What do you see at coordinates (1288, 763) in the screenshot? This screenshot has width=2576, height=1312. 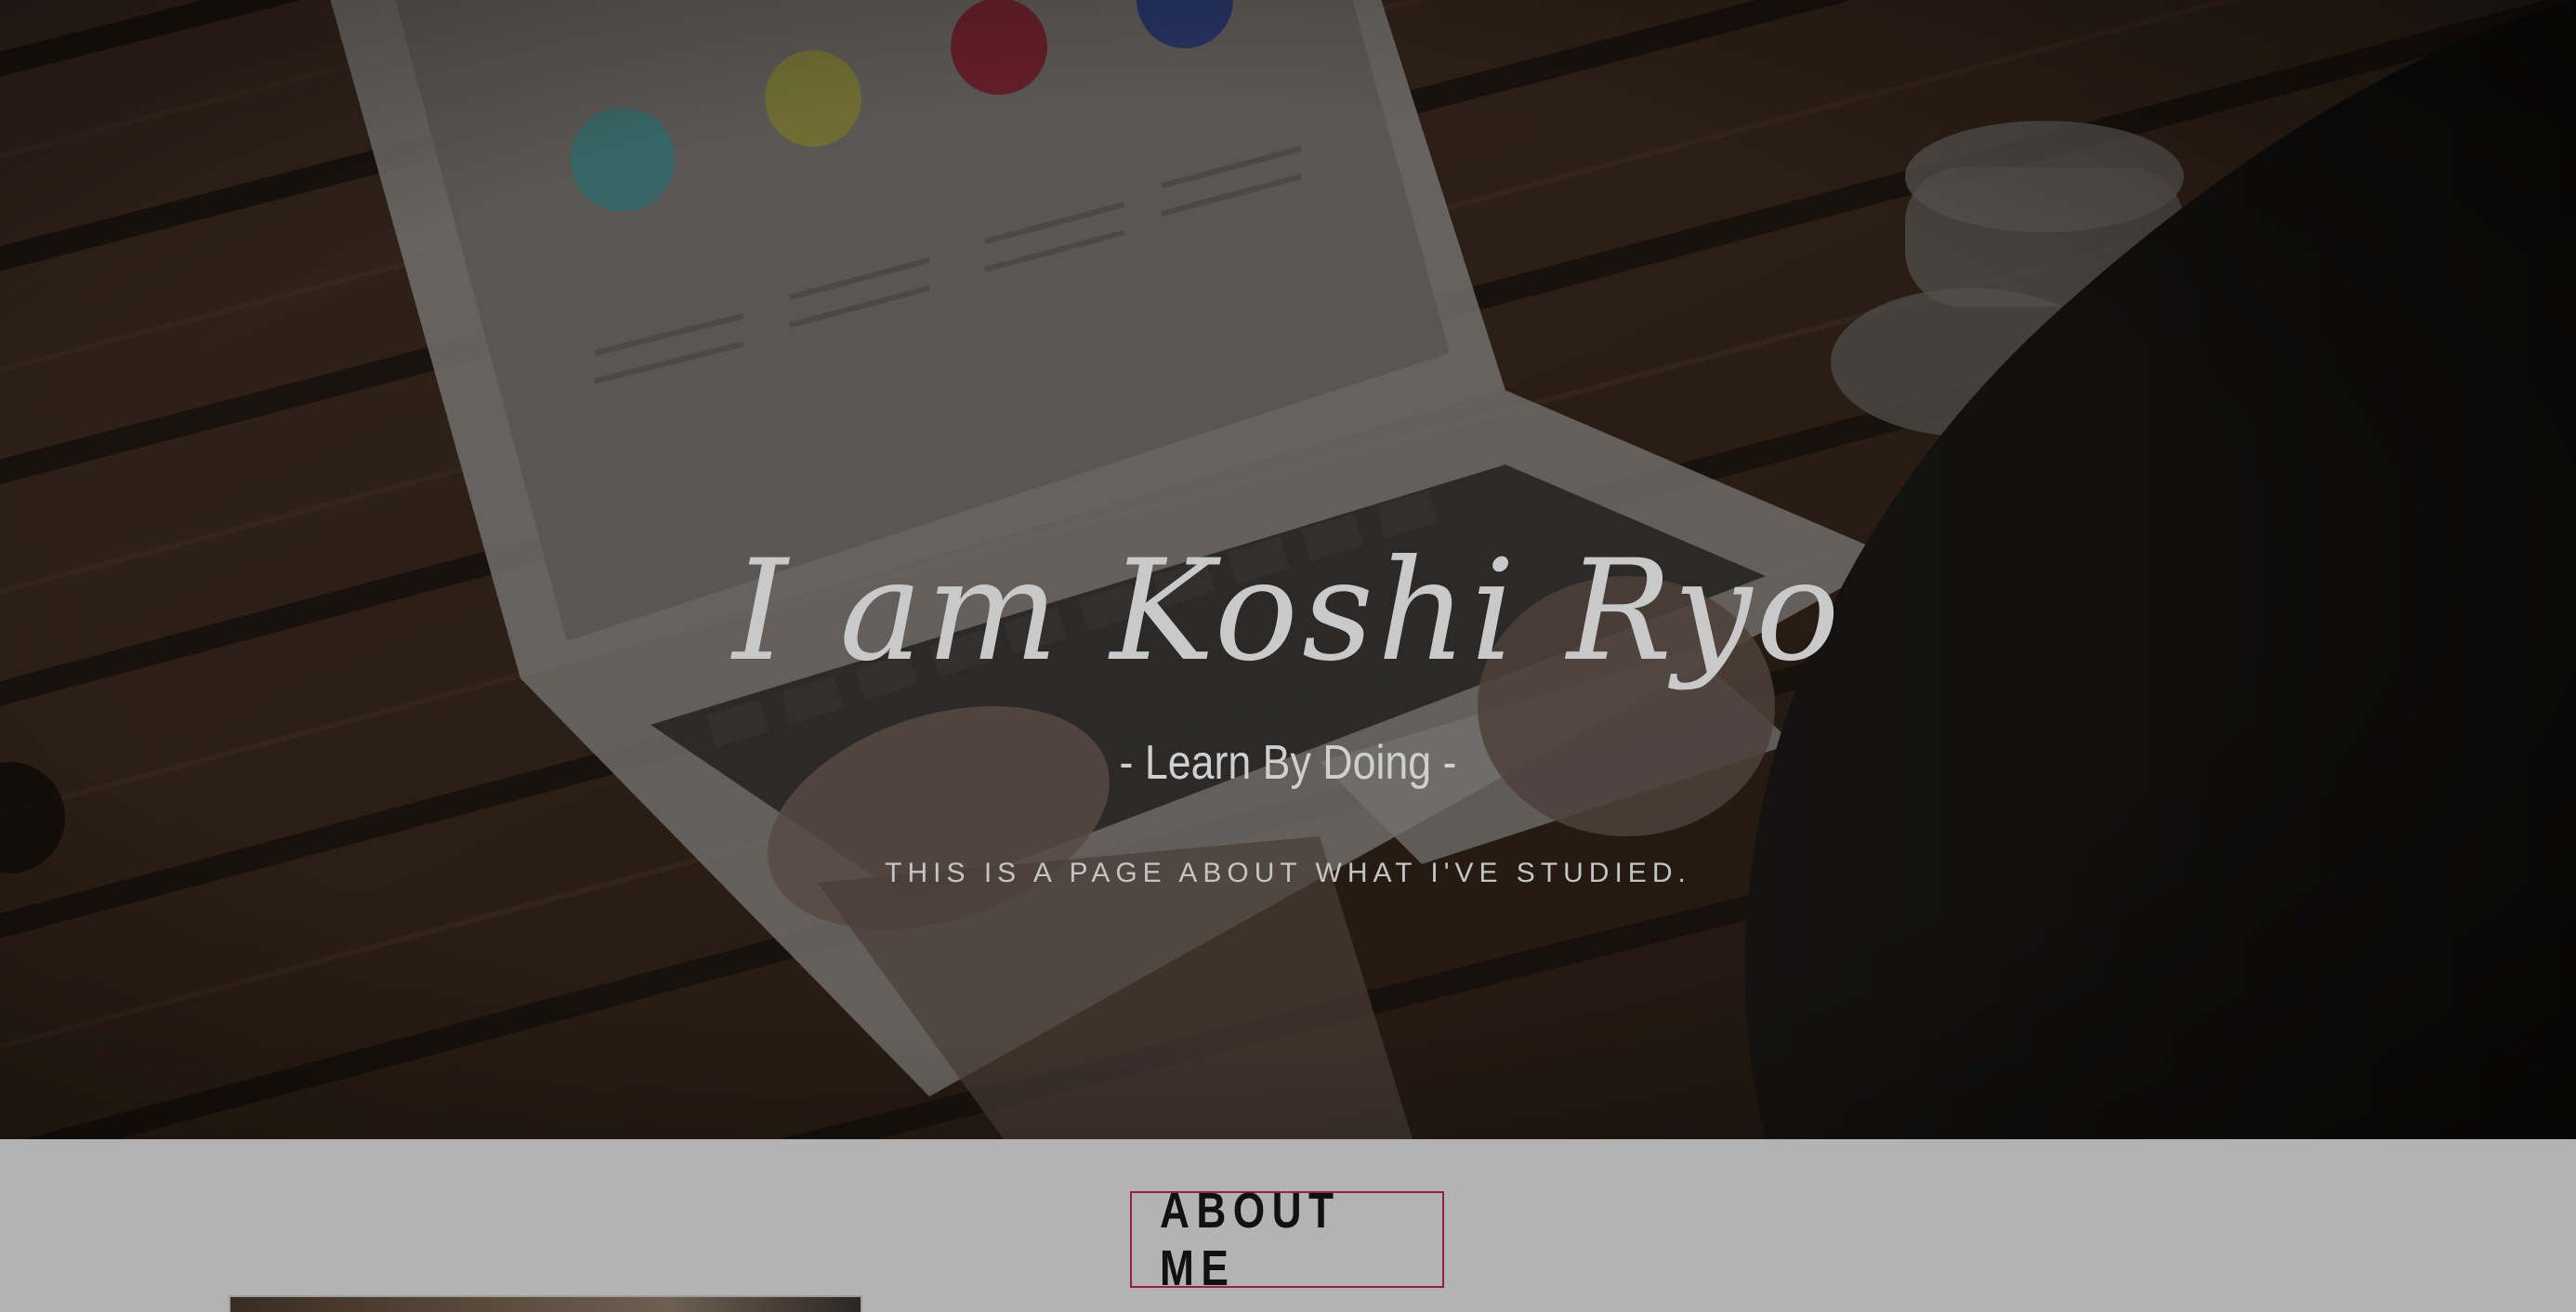 I see `hero-subtitle: - Learn By Doing -` at bounding box center [1288, 763].